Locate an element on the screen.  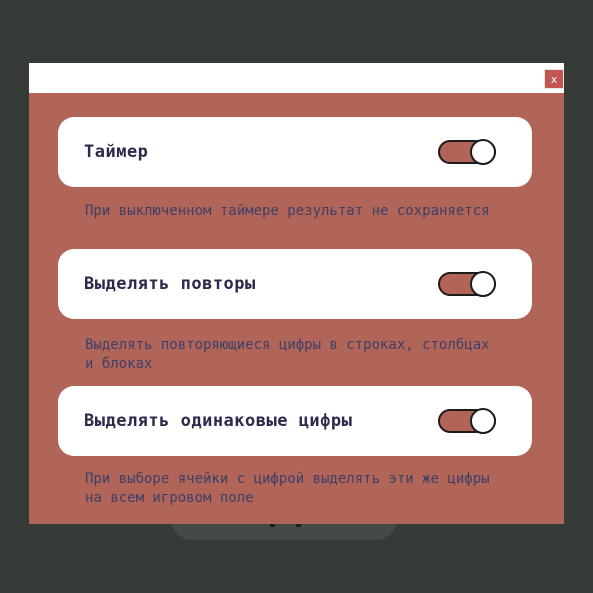
modal-header: x is located at coordinates (296, 78).